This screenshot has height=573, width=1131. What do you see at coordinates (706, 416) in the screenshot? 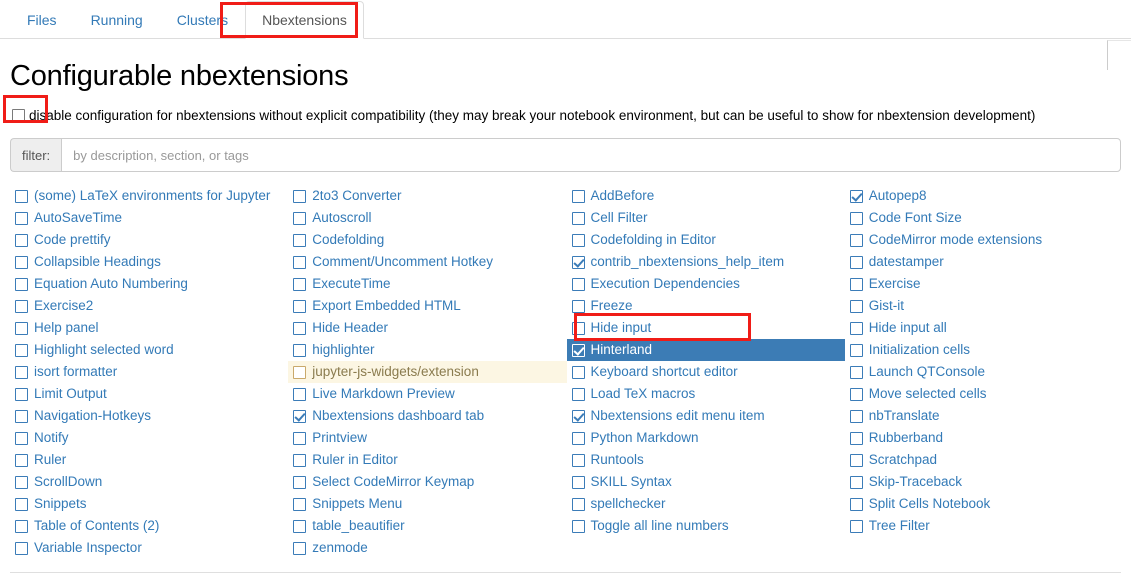
I see `extension-item: Nbextensions edit menu item` at bounding box center [706, 416].